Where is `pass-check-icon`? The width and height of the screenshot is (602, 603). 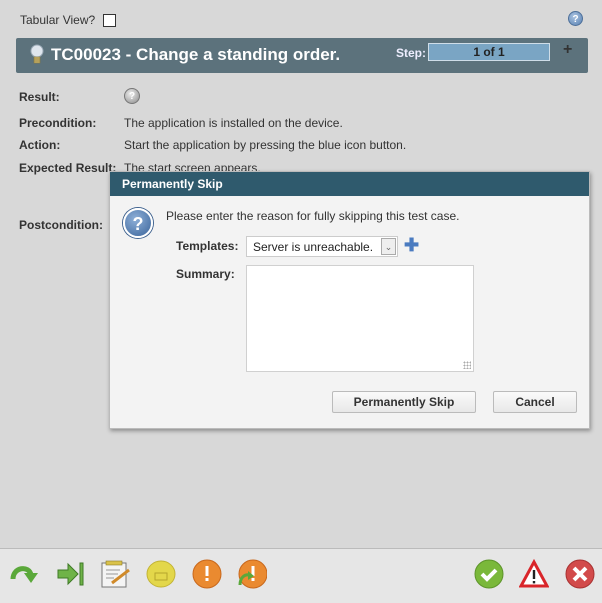
pass-check-icon is located at coordinates (489, 574).